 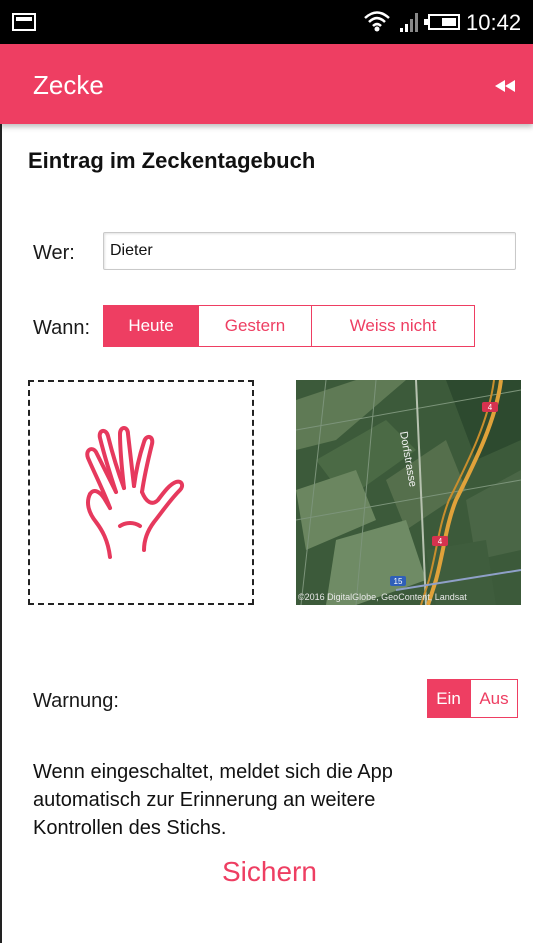 I want to click on warnung-on-button: Ein, so click(x=448, y=698).